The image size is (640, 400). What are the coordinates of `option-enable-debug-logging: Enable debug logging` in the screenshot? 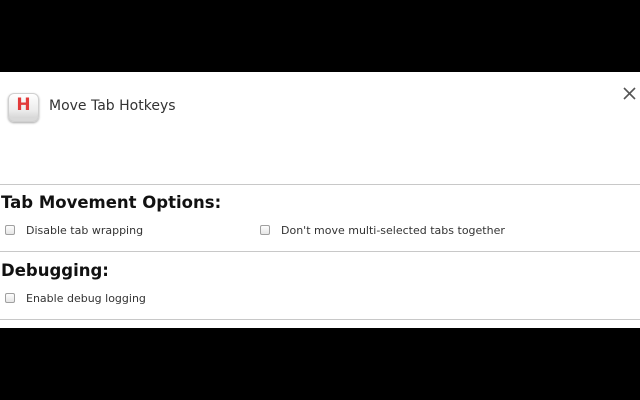 It's located at (75, 298).